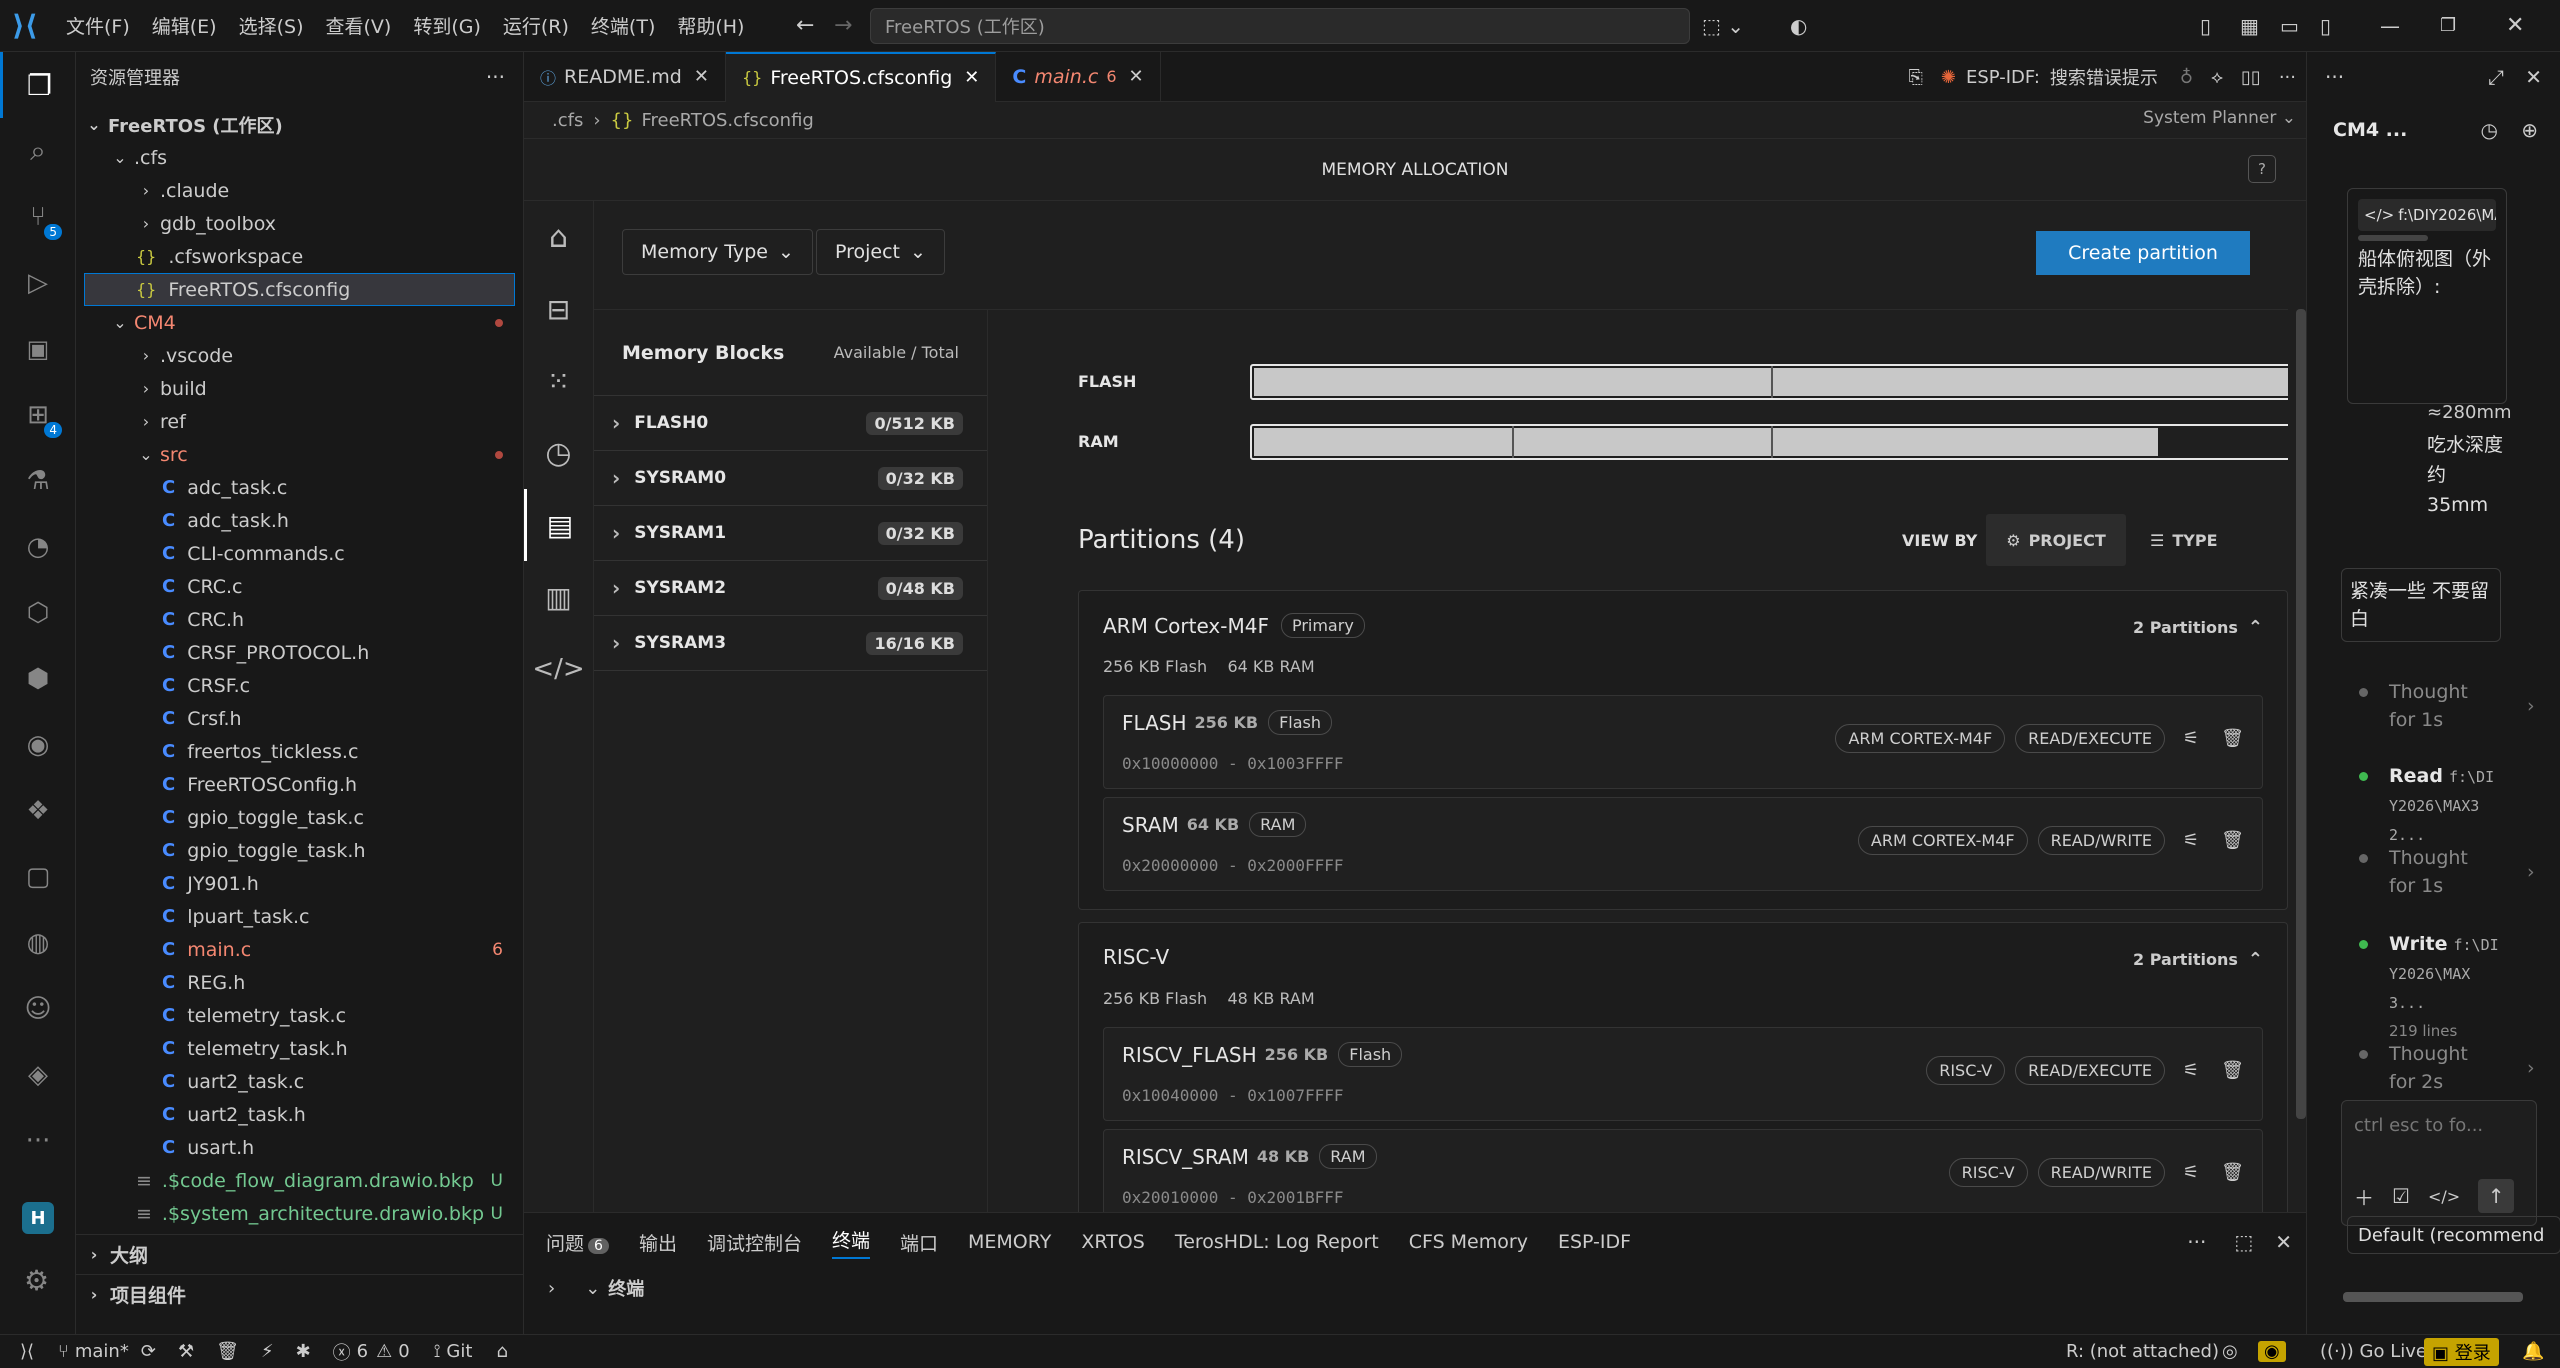 The image size is (2560, 1368). What do you see at coordinates (1277, 1242) in the screenshot?
I see `panel-tab: TerosHDL: Log Report` at bounding box center [1277, 1242].